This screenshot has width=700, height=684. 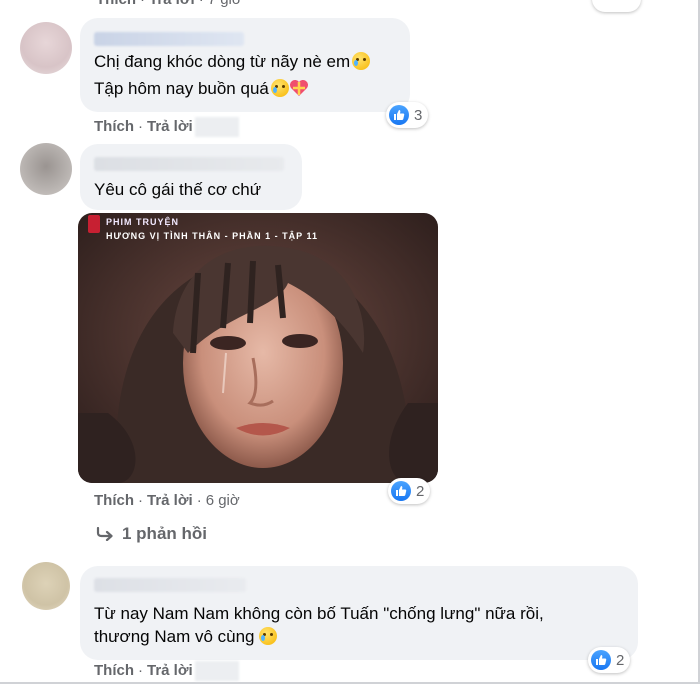 What do you see at coordinates (225, 4) in the screenshot?
I see `timestamp: 7 giờ` at bounding box center [225, 4].